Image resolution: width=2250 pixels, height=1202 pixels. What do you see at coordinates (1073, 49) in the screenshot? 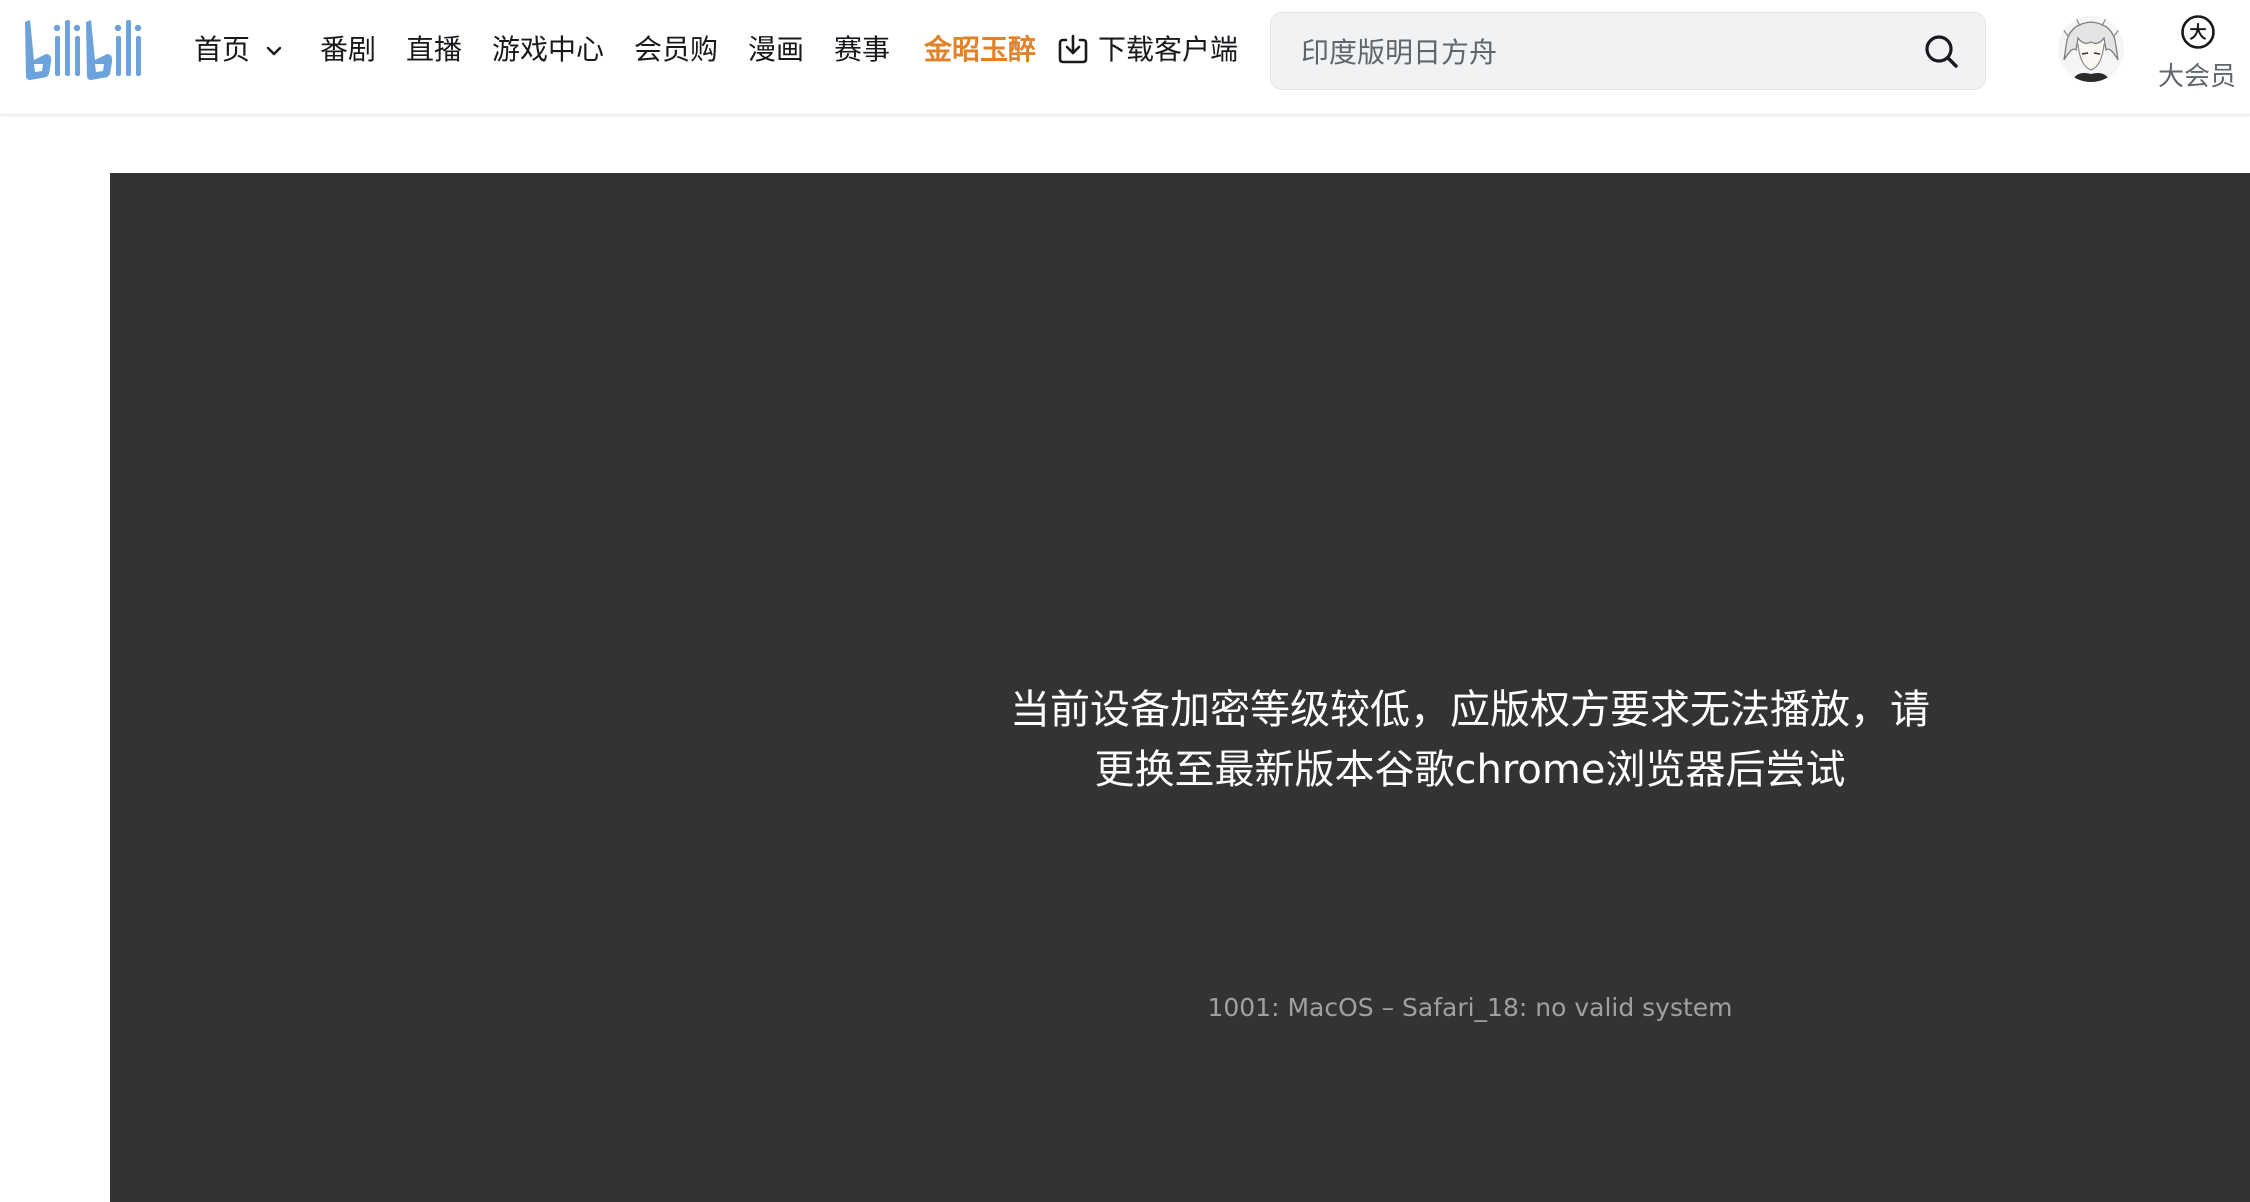
I see `download-icon` at bounding box center [1073, 49].